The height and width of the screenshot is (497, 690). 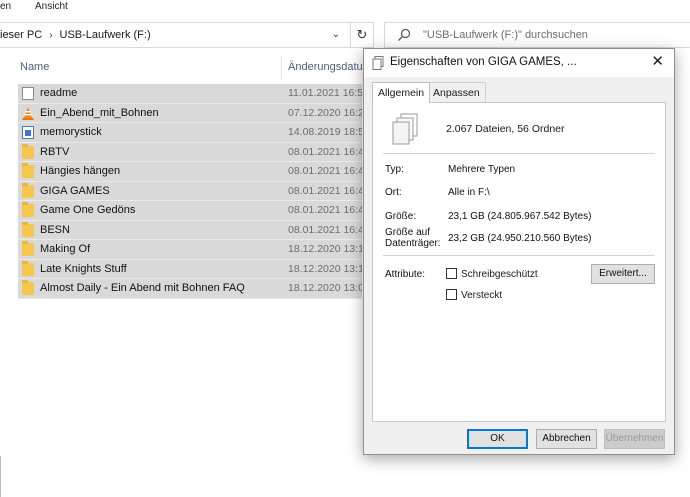 What do you see at coordinates (520, 238) in the screenshot?
I see `disk-size-value: 23,2 GB (24.950.210.560 Bytes)` at bounding box center [520, 238].